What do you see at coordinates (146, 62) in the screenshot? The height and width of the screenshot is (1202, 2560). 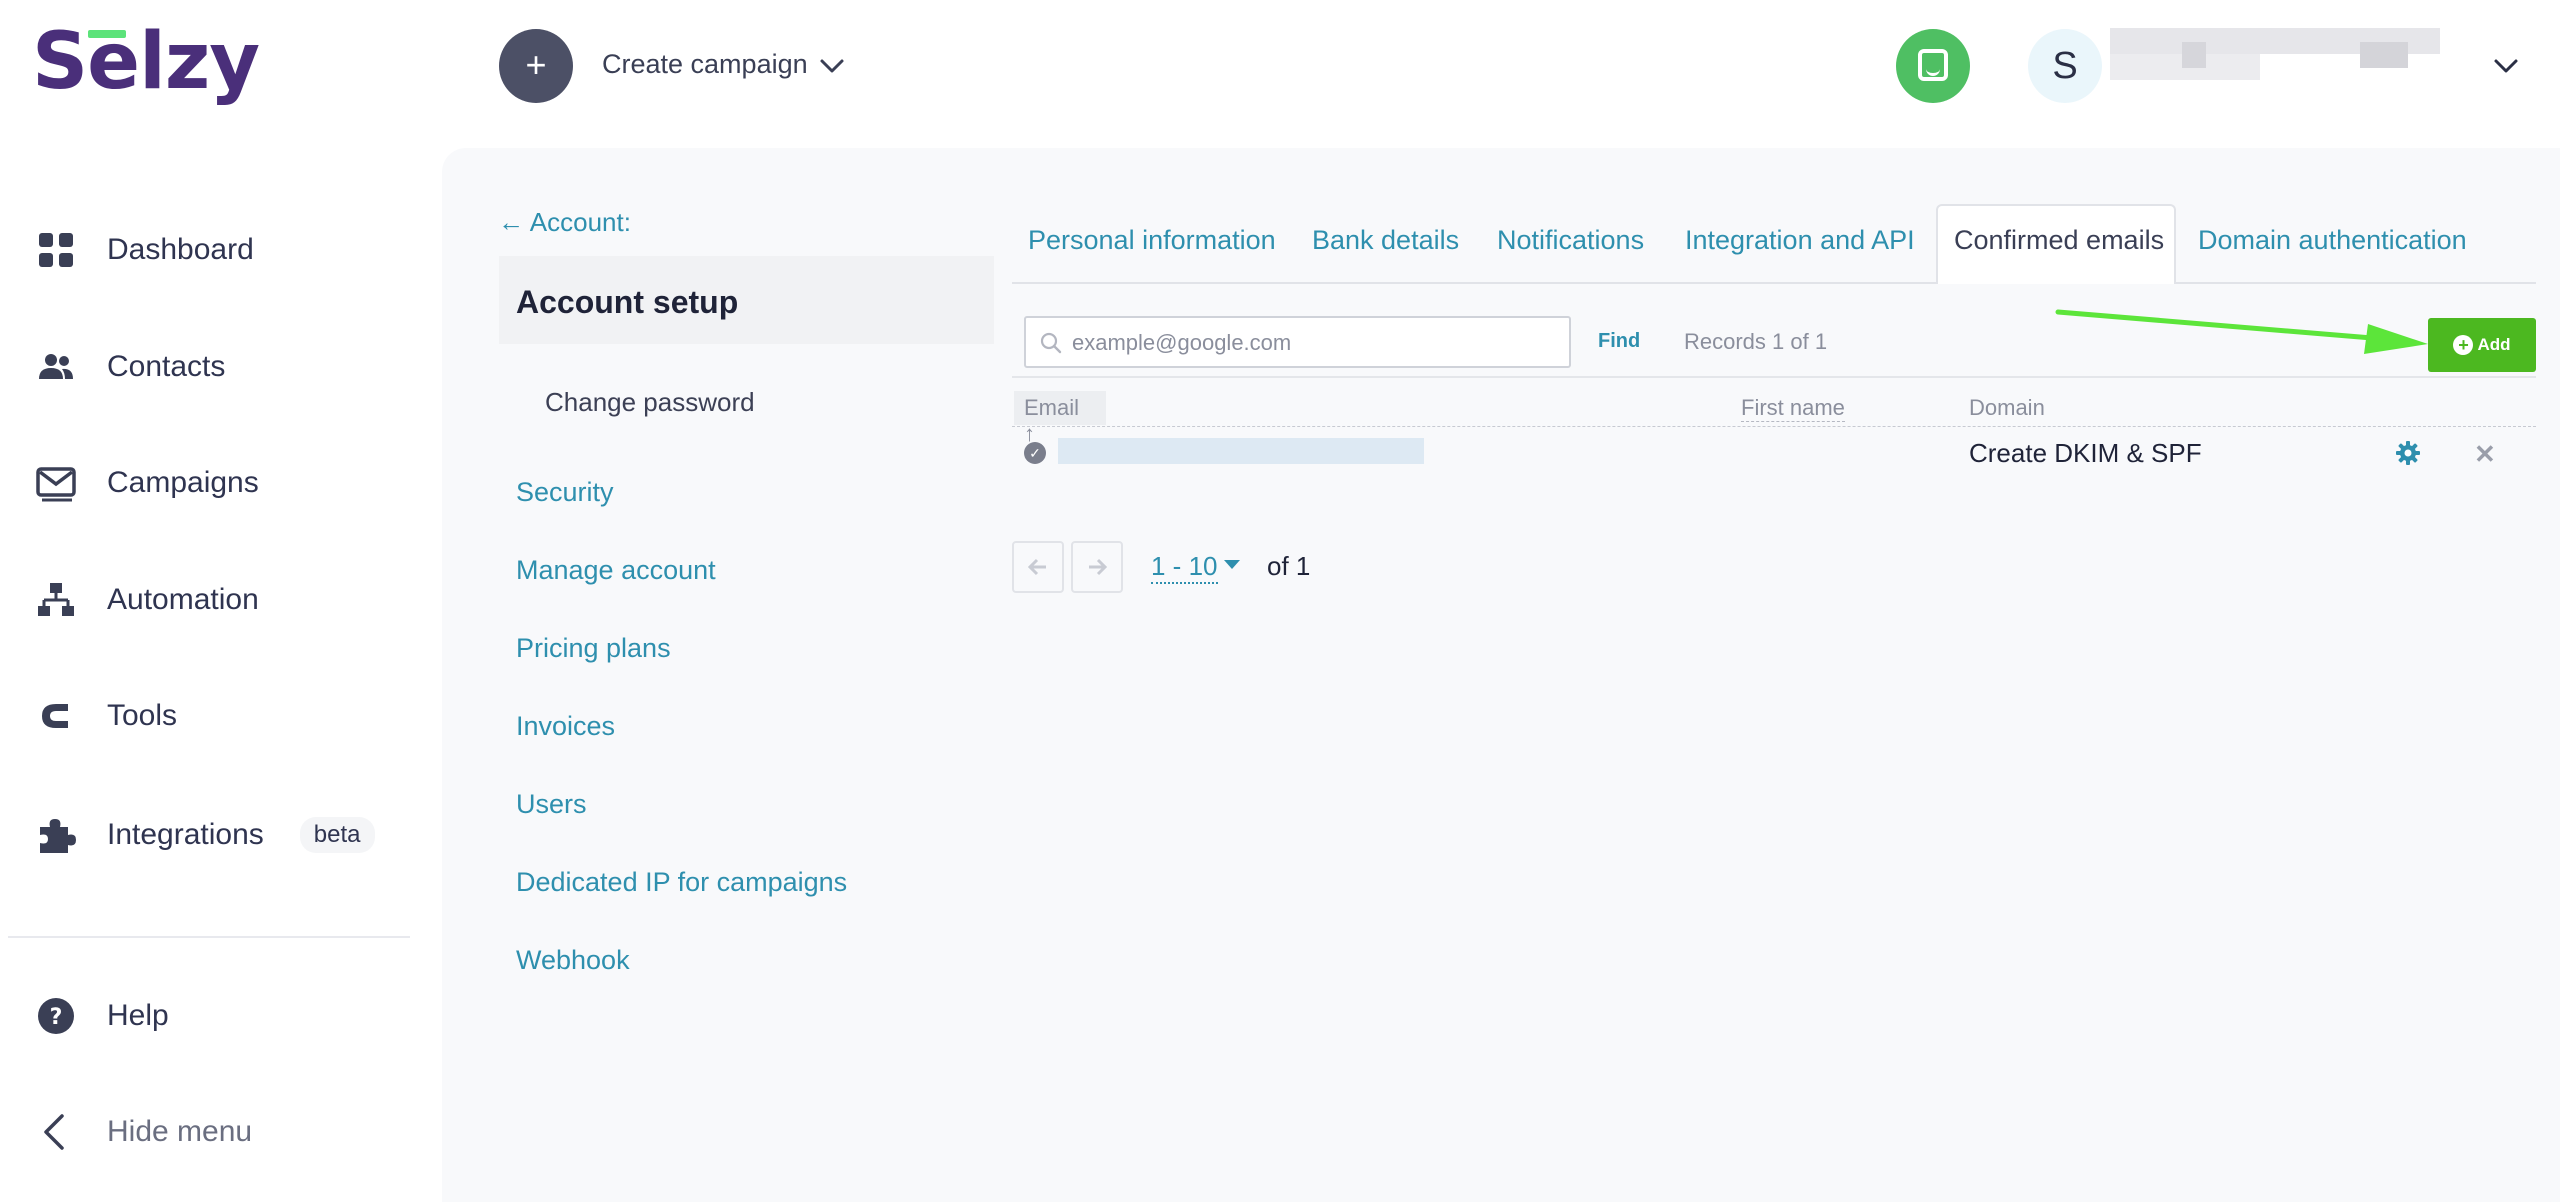 I see `selzy-logo: Selzy` at bounding box center [146, 62].